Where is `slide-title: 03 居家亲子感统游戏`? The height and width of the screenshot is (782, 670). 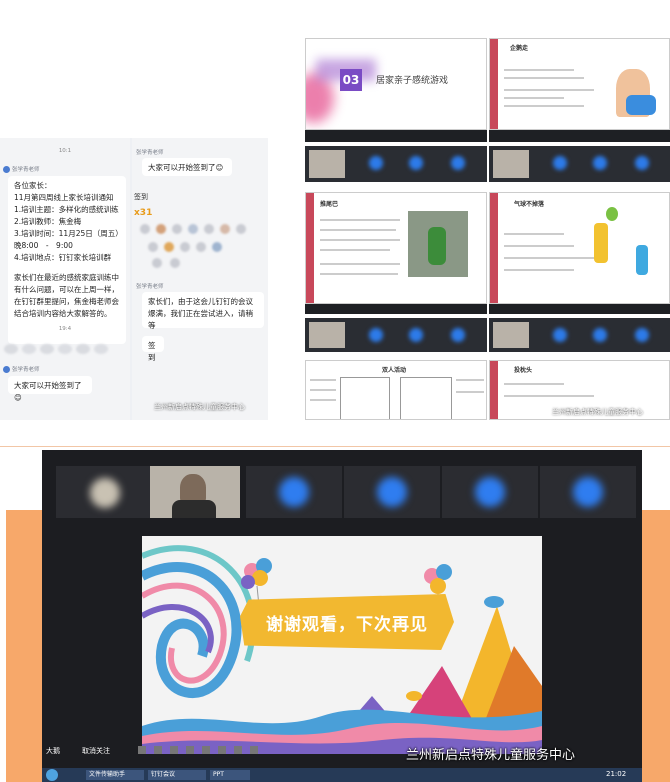 slide-title: 03 居家亲子感统游戏 is located at coordinates (396, 84).